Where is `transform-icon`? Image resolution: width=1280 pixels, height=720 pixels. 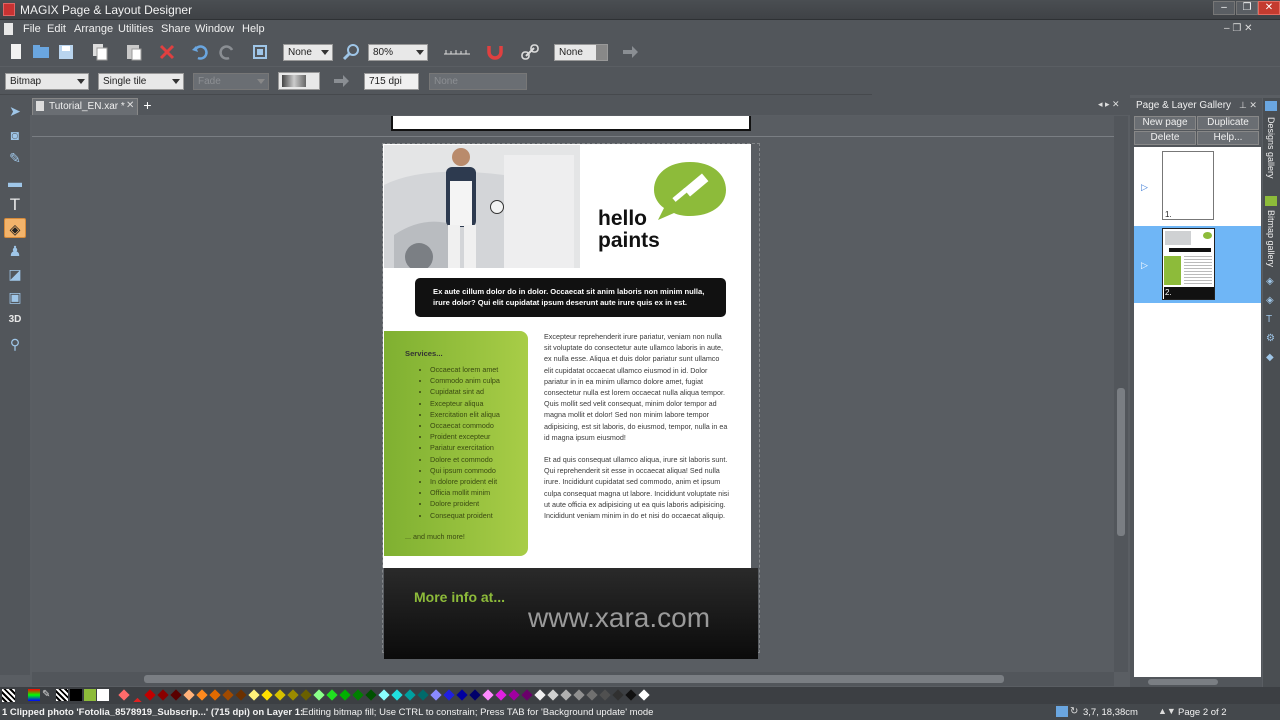
transform-icon is located at coordinates (260, 52).